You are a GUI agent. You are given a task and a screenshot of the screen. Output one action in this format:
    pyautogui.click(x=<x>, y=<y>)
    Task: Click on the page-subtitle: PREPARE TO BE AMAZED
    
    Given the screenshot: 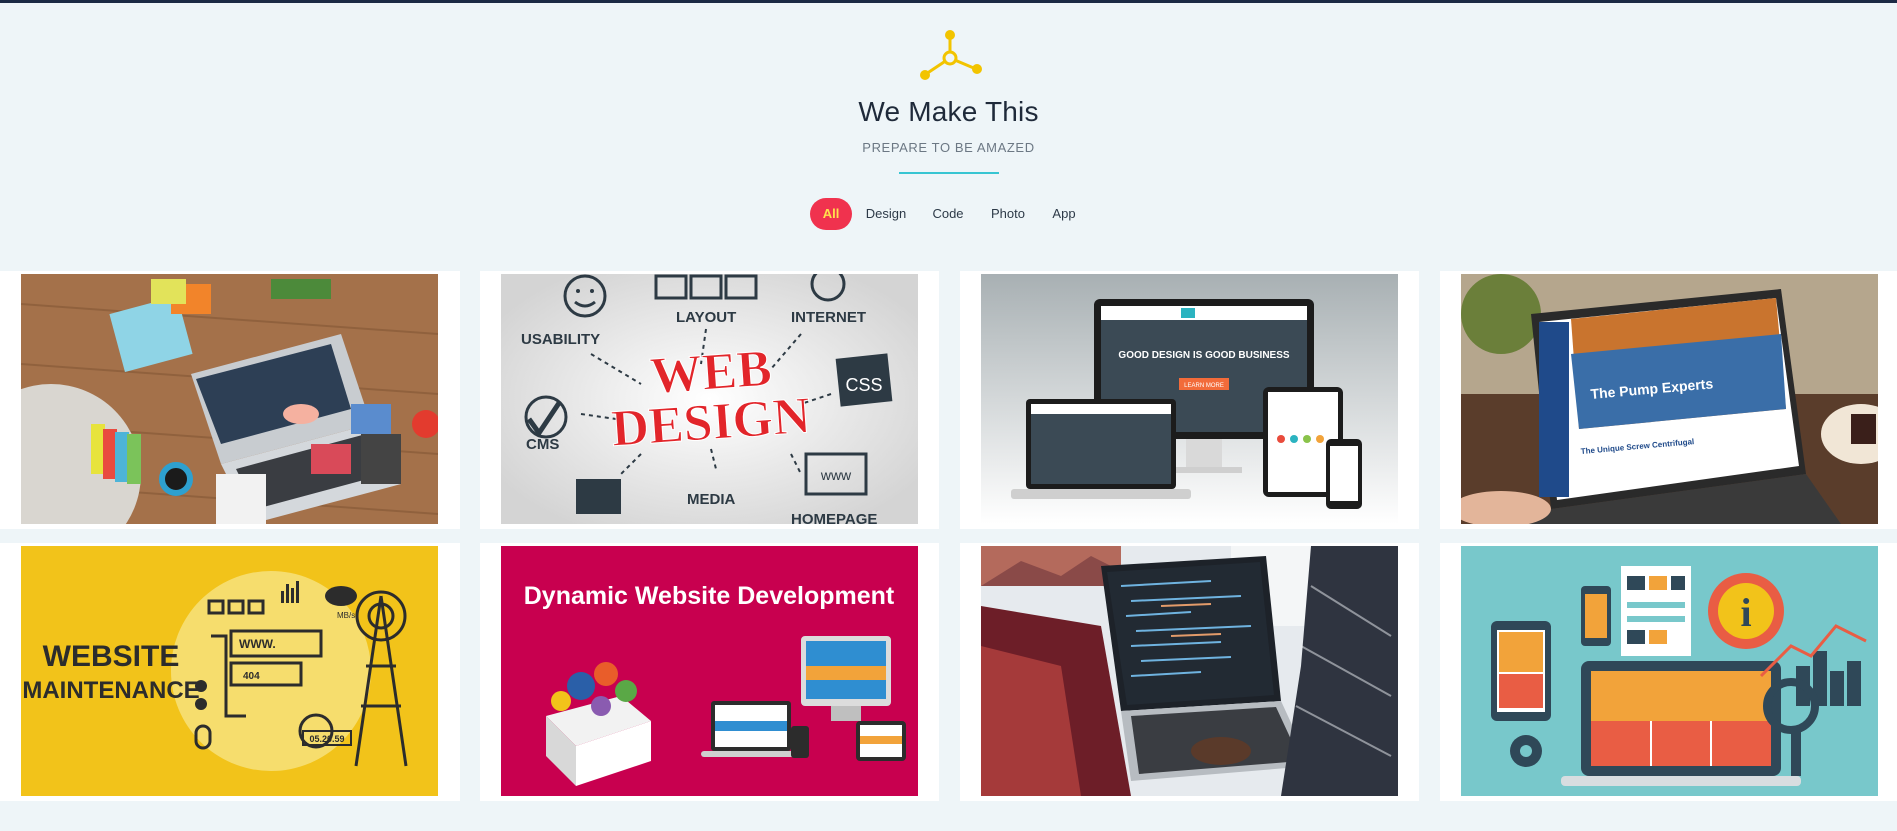 What is the action you would take?
    pyautogui.click(x=948, y=147)
    